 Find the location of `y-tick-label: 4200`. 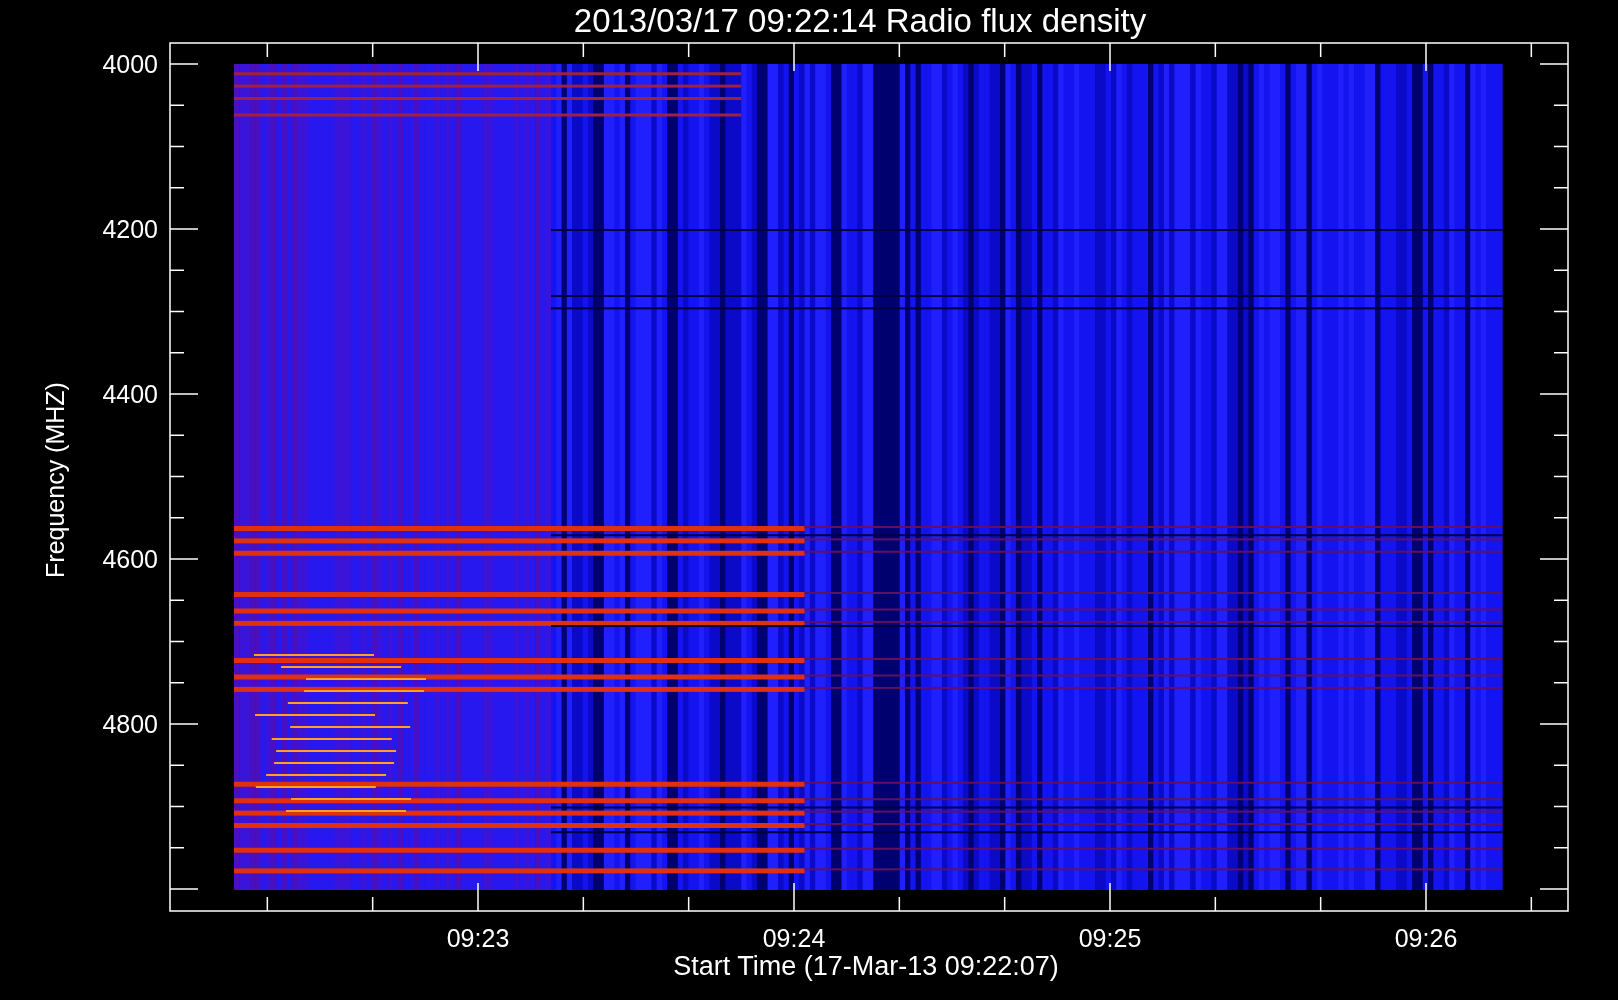

y-tick-label: 4200 is located at coordinates (130, 229).